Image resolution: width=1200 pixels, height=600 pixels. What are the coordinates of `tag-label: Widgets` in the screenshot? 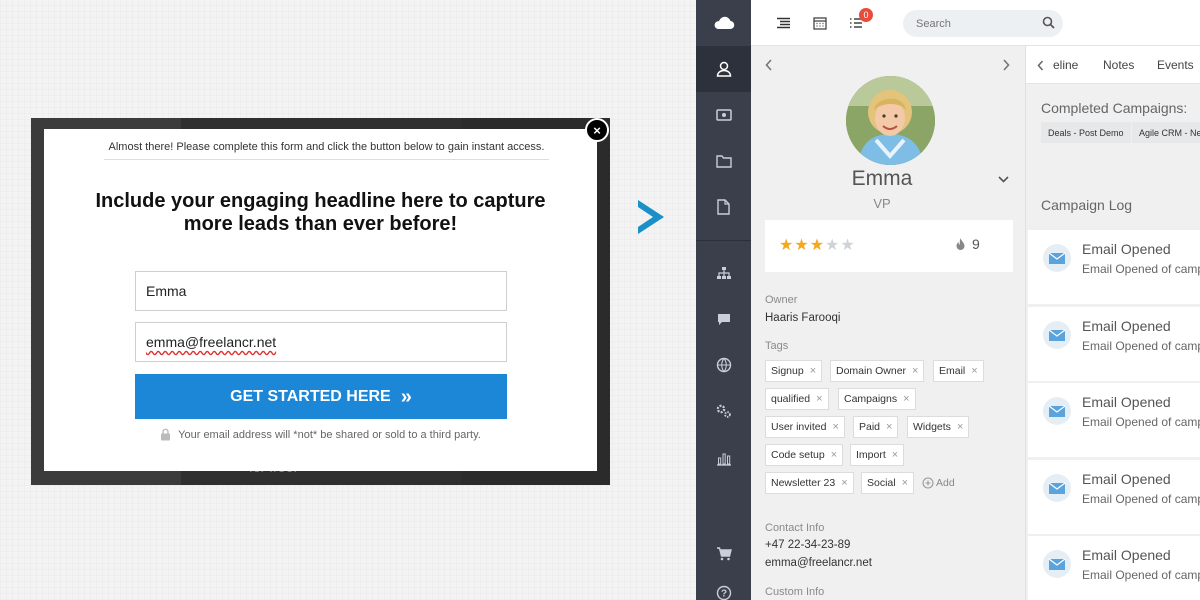 It's located at (932, 427).